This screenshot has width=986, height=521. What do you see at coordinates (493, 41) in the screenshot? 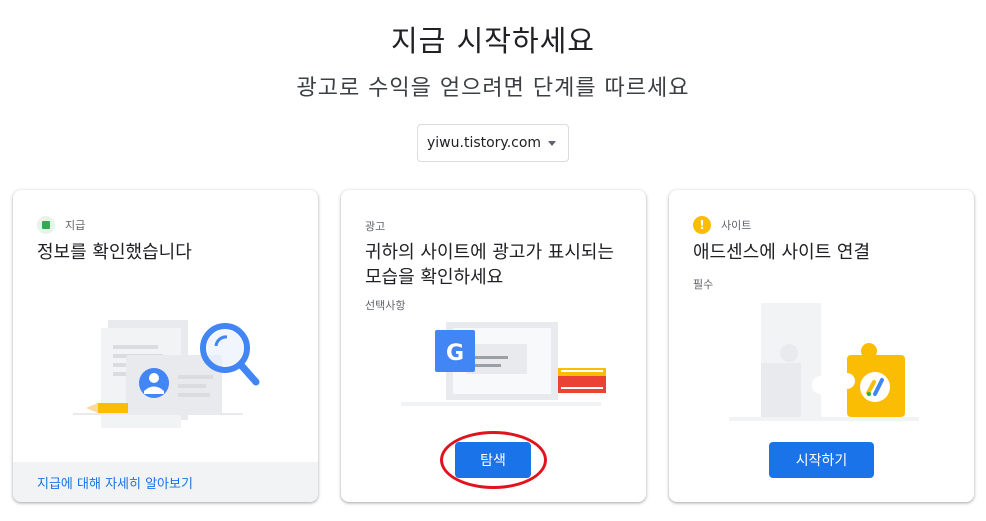
I see `page-title: 지금 시작하세요` at bounding box center [493, 41].